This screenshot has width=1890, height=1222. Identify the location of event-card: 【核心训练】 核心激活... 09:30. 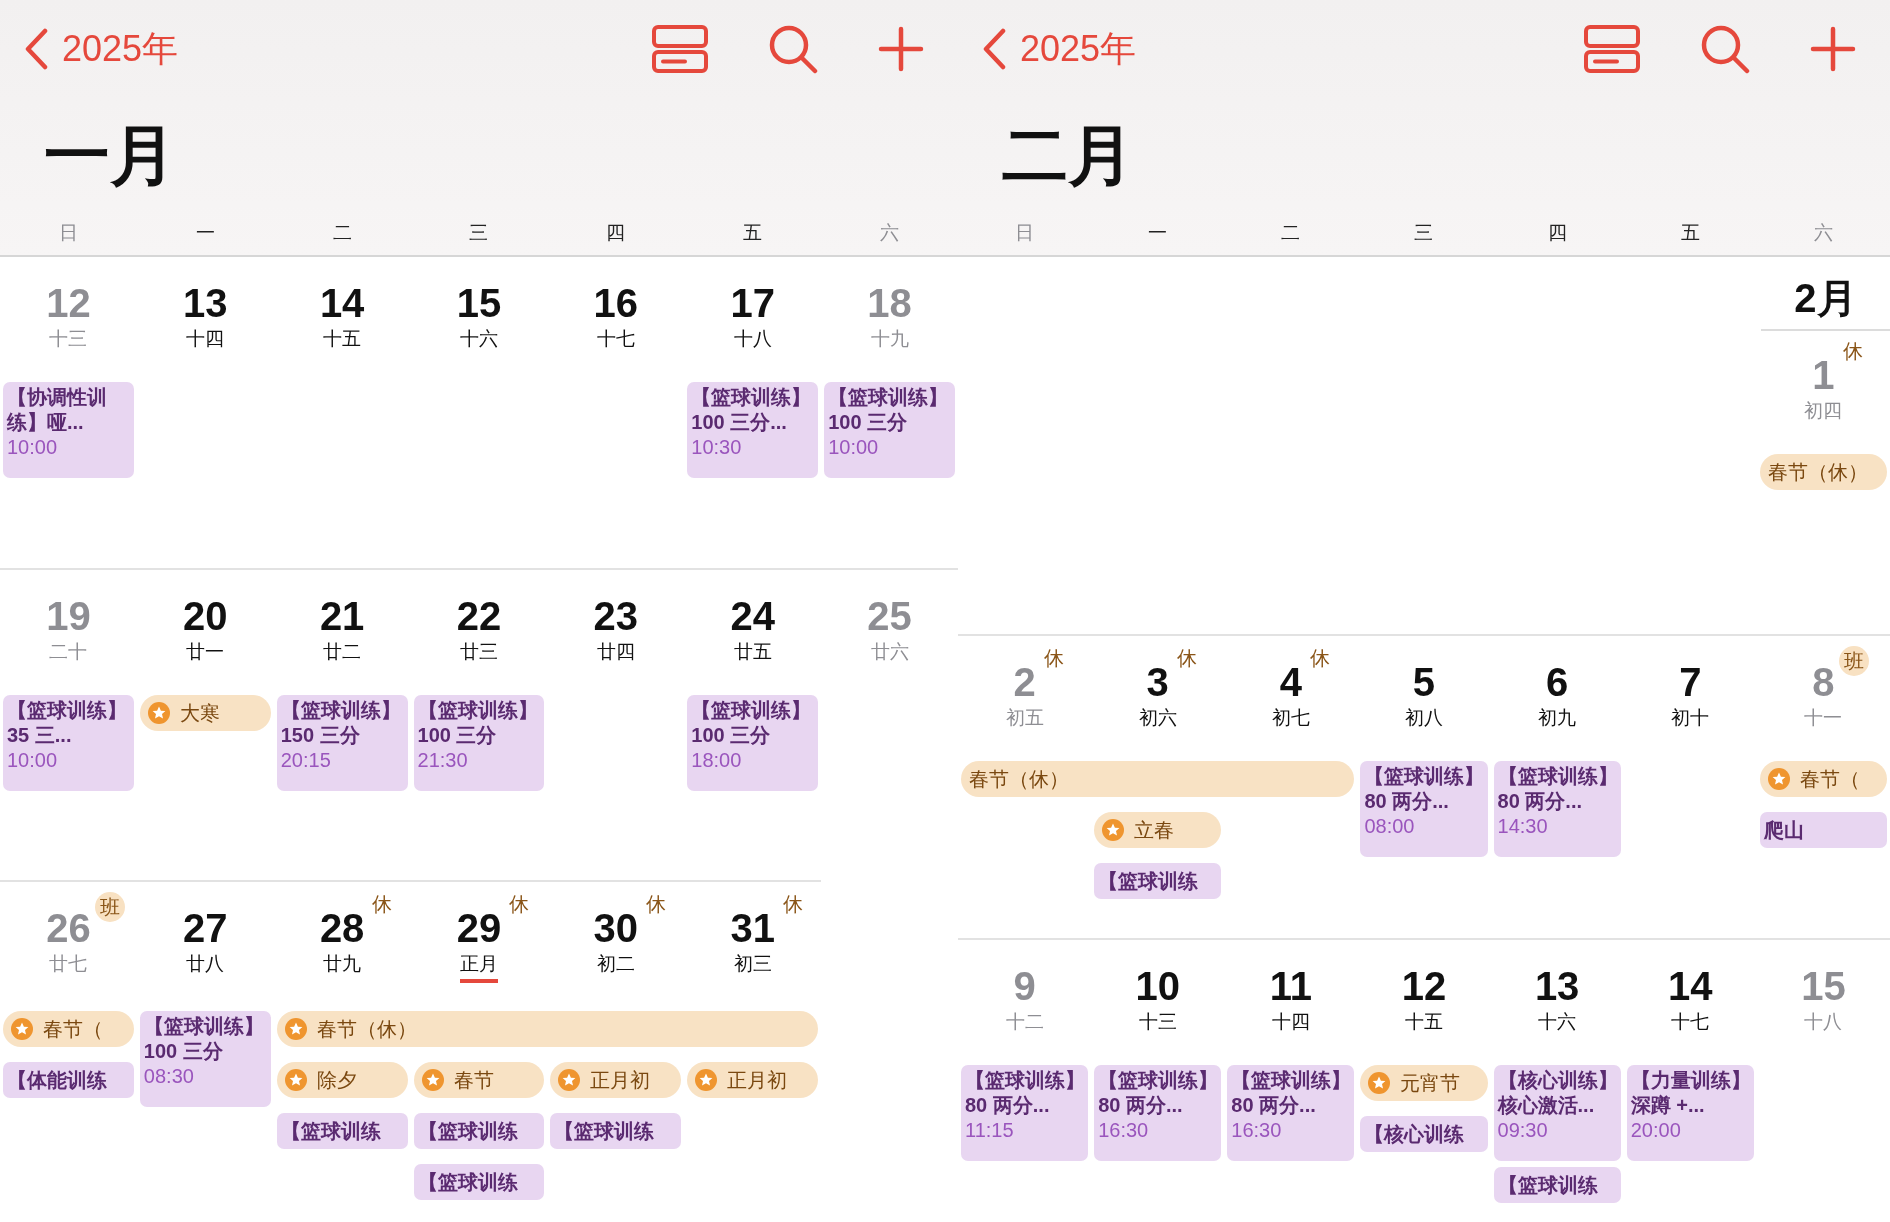
(1557, 1113).